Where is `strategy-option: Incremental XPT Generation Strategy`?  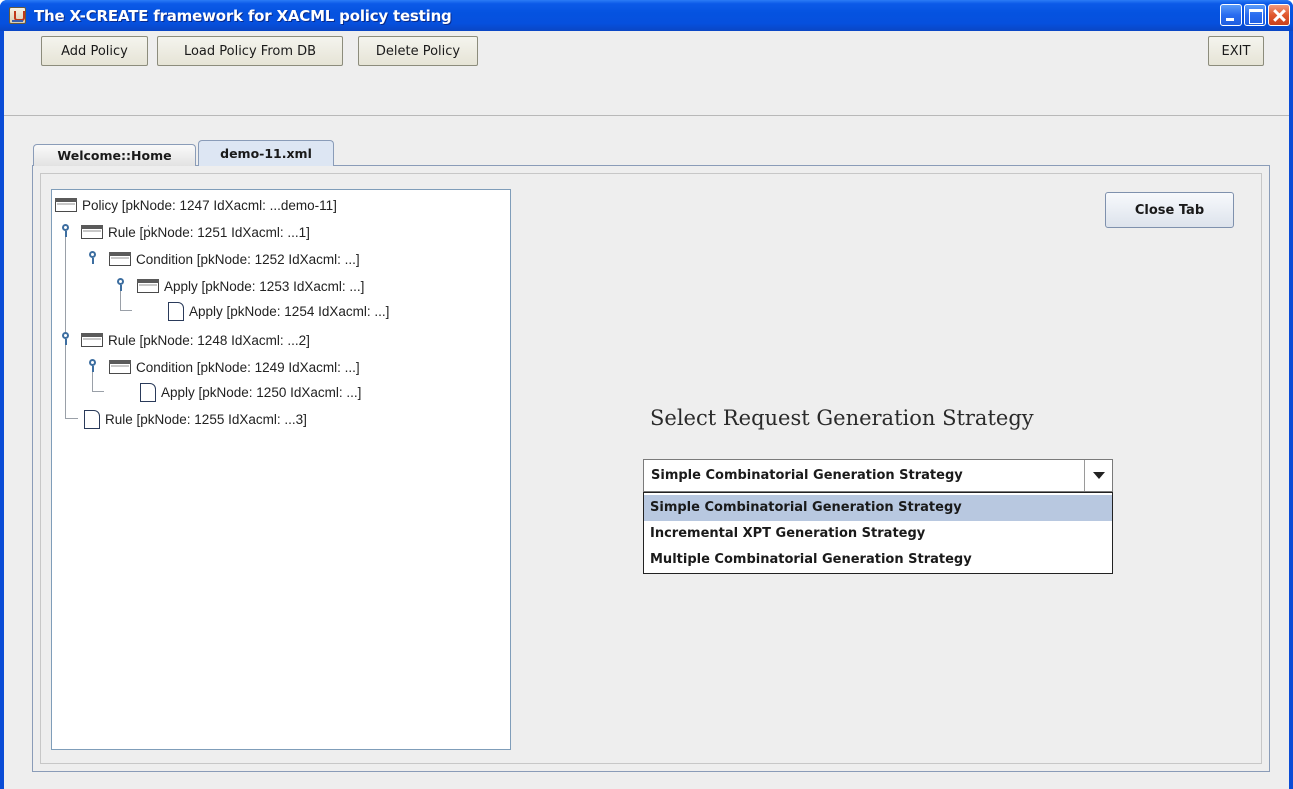 strategy-option: Incremental XPT Generation Strategy is located at coordinates (878, 534).